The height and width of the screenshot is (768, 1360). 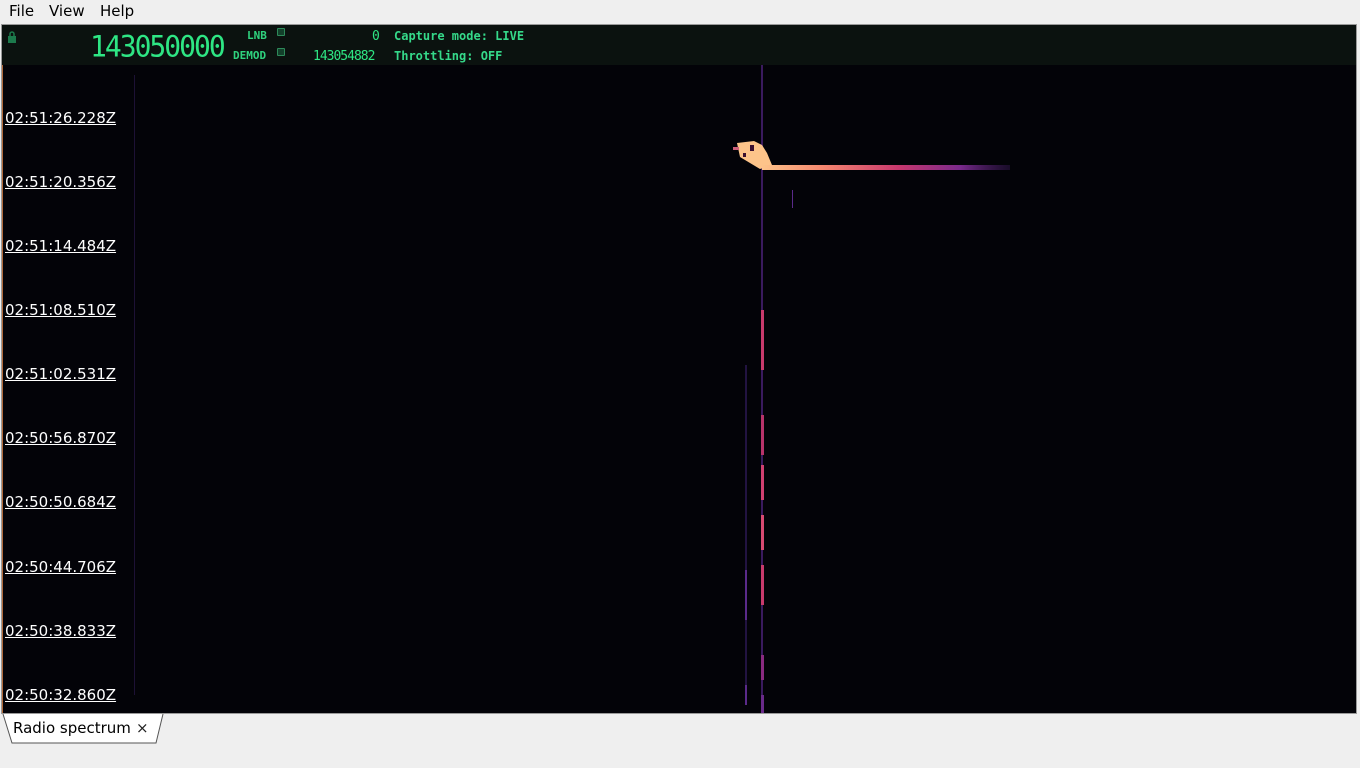 I want to click on menu-bar: File View Help, so click(x=680, y=11).